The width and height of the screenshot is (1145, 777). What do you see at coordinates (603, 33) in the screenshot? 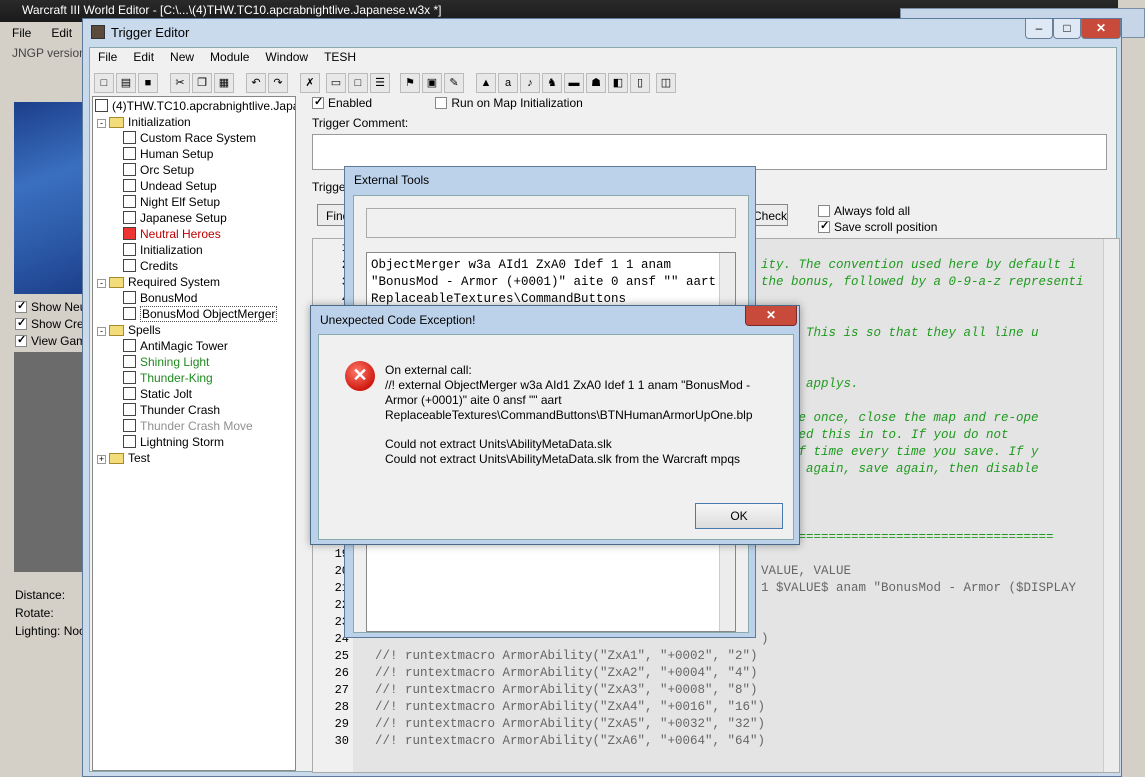
I see `trigger-editor-titlebar: Trigger Editor – □ ✕` at bounding box center [603, 33].